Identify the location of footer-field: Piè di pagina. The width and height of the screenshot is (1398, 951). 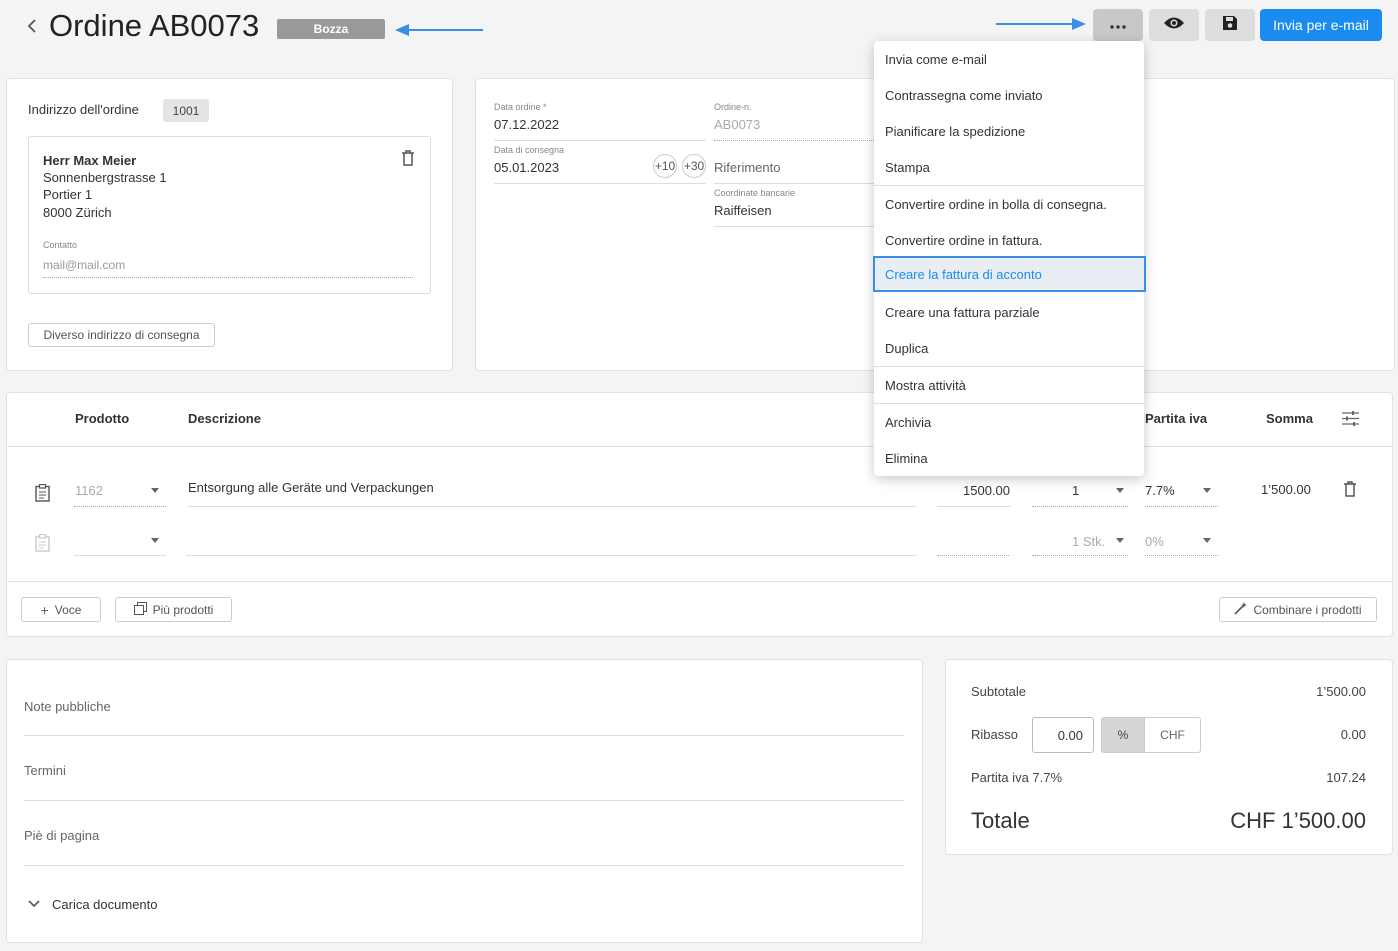
(61, 835).